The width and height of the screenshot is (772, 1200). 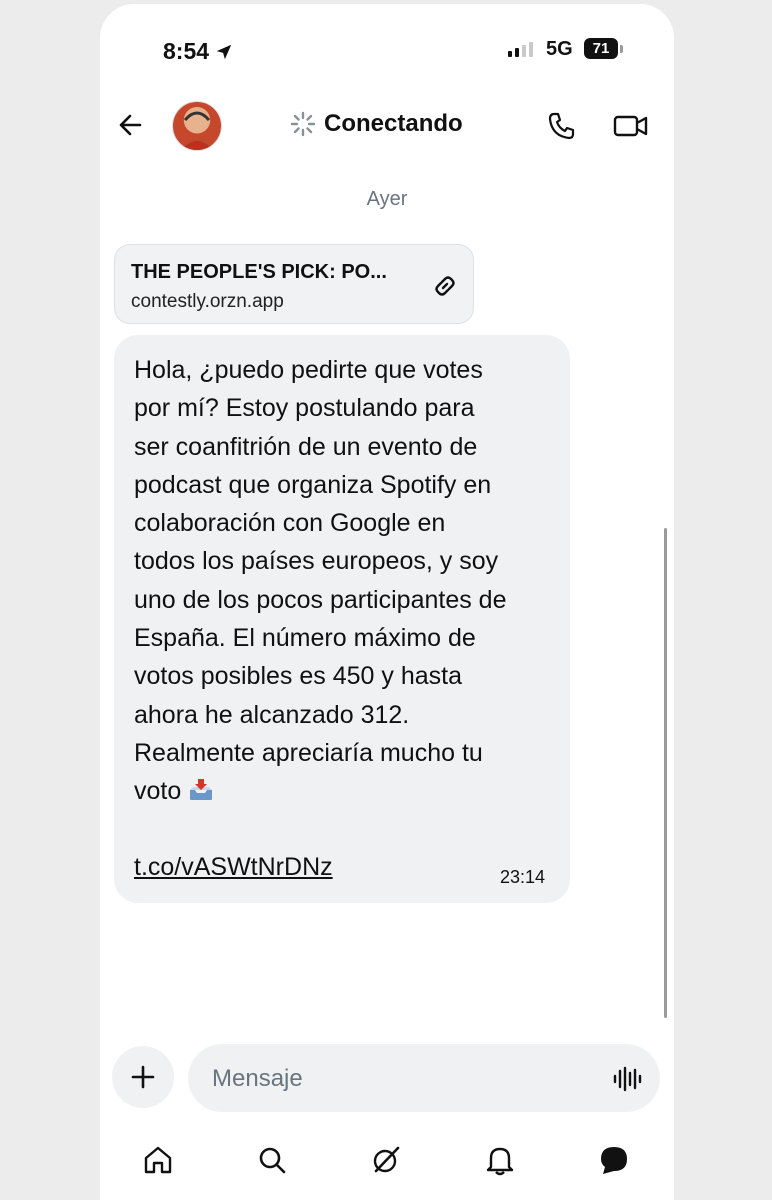 I want to click on status-bar: 8:54 5G 71, so click(x=387, y=50).